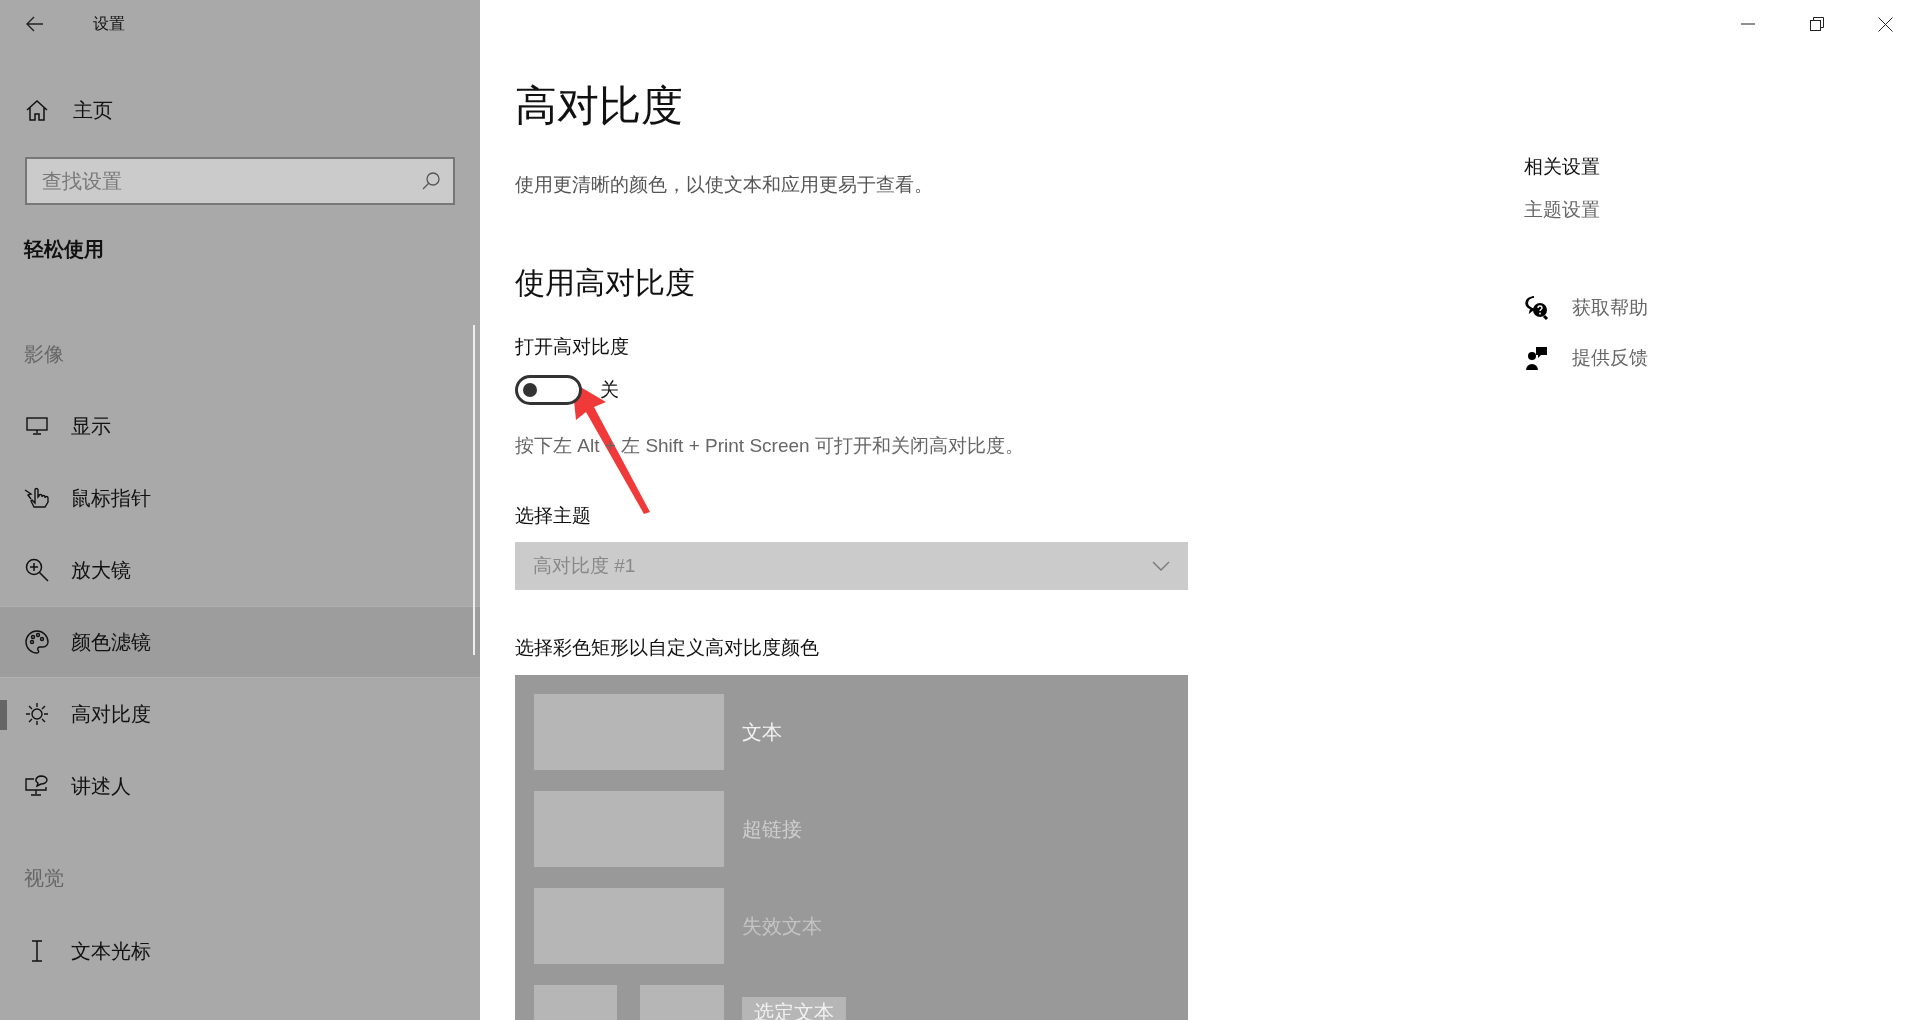 Image resolution: width=1920 pixels, height=1020 pixels. I want to click on monitor-icon, so click(37, 426).